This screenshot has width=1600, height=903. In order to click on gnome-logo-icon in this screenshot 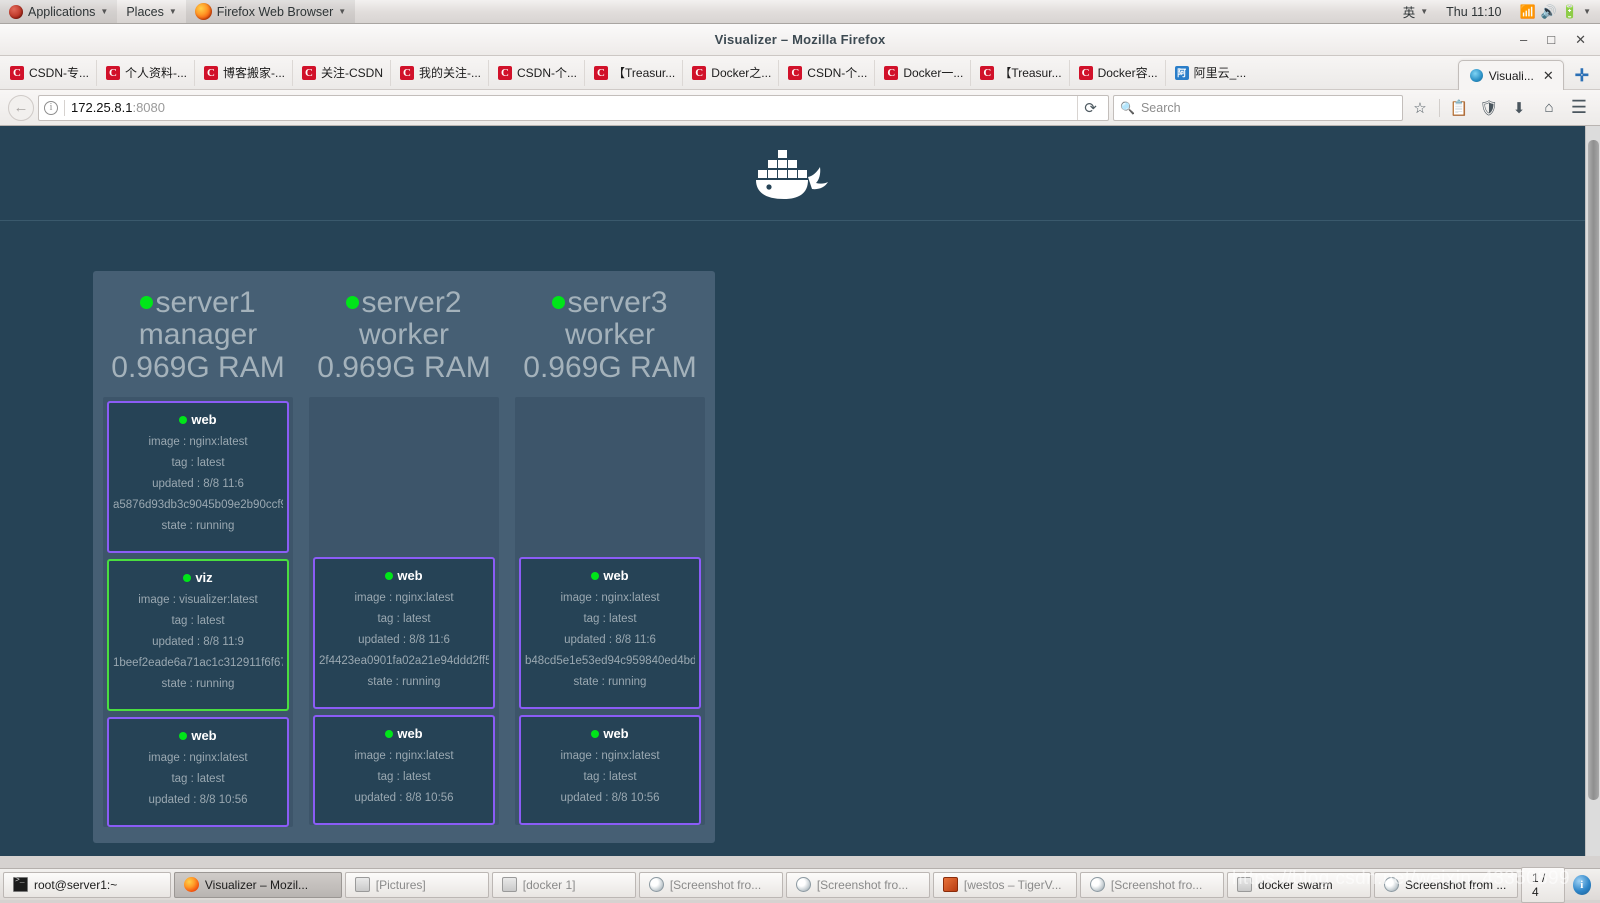, I will do `click(16, 12)`.